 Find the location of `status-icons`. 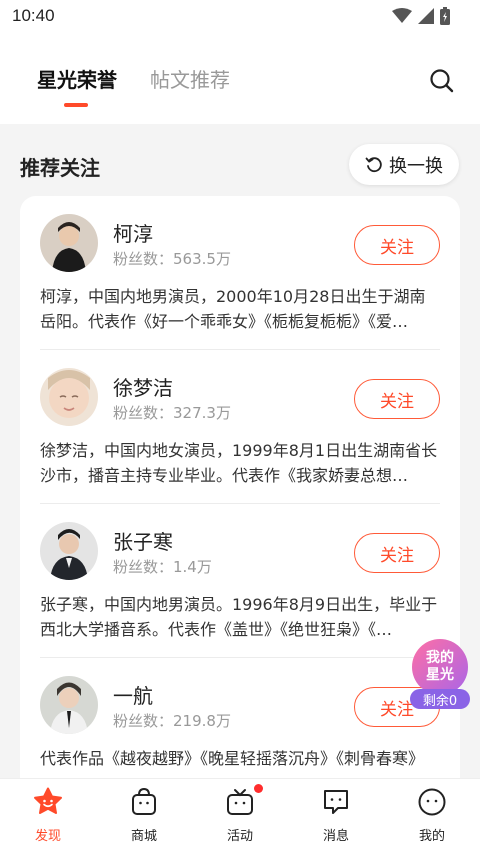

status-icons is located at coordinates (421, 16).